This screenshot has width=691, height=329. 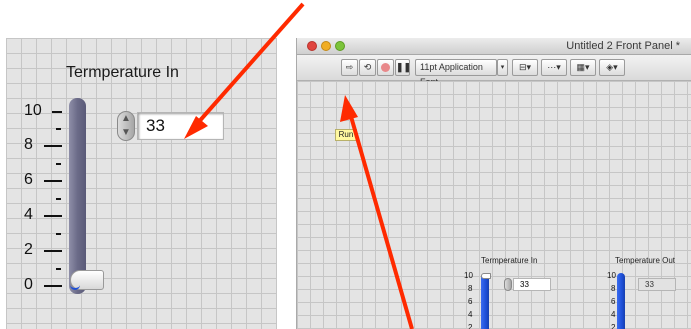 I want to click on indicator-tick-label: 4, so click(x=613, y=314).